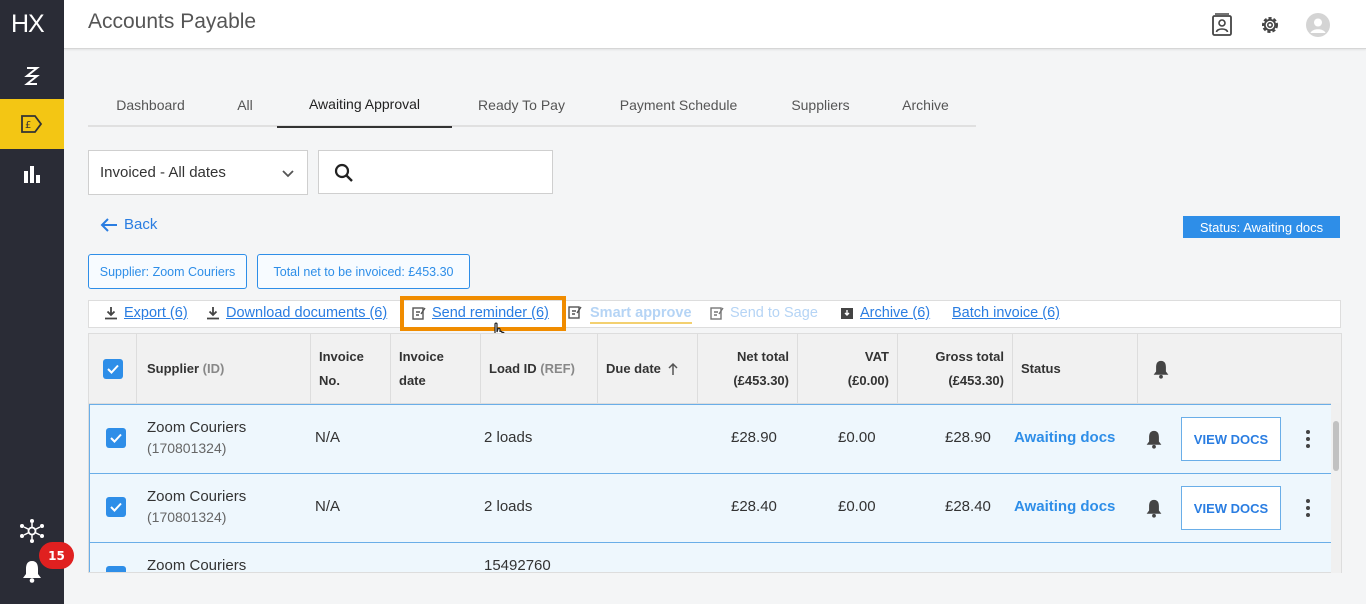 The height and width of the screenshot is (604, 1366). Describe the element at coordinates (754, 437) in the screenshot. I see `net-total: £28.90` at that location.